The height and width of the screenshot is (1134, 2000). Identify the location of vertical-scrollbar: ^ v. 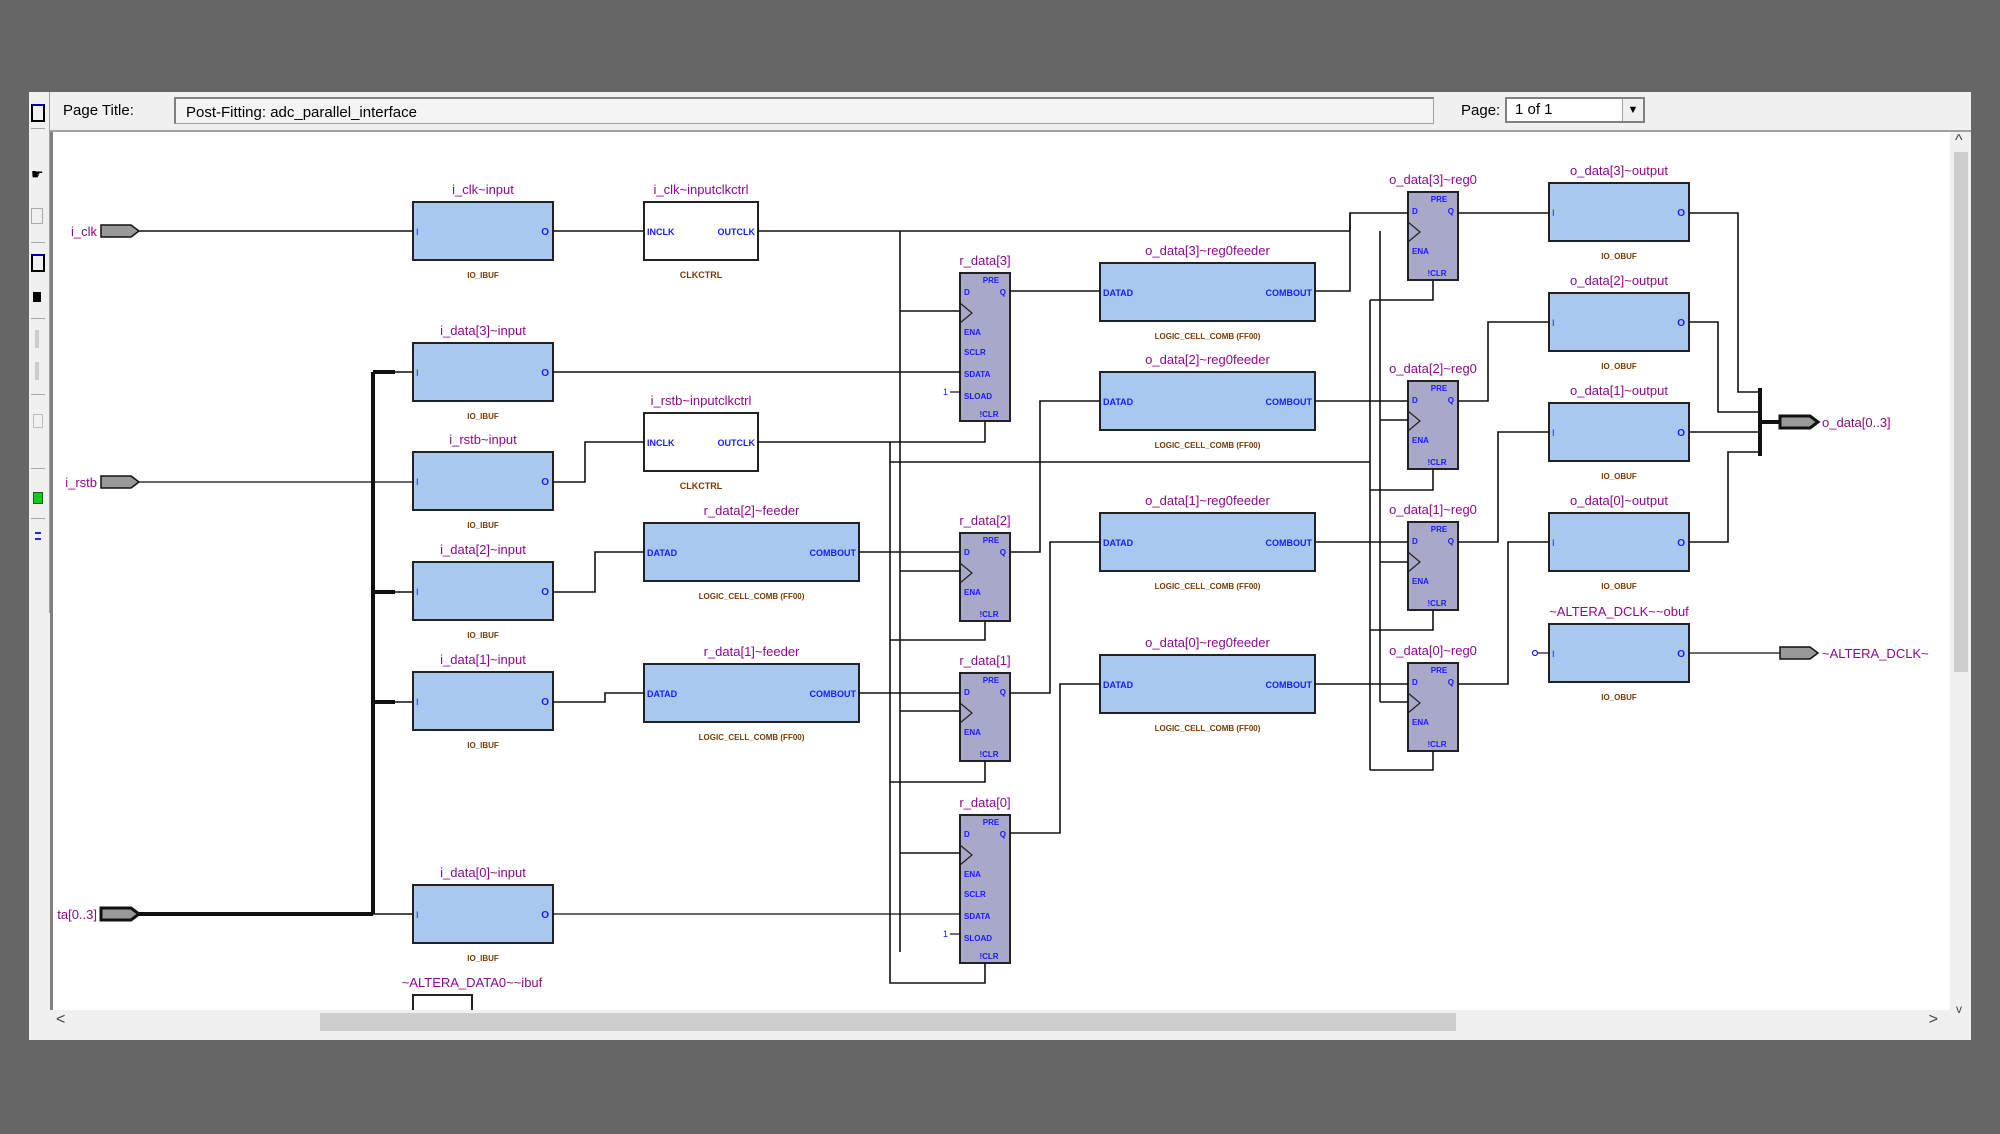
(1961, 576).